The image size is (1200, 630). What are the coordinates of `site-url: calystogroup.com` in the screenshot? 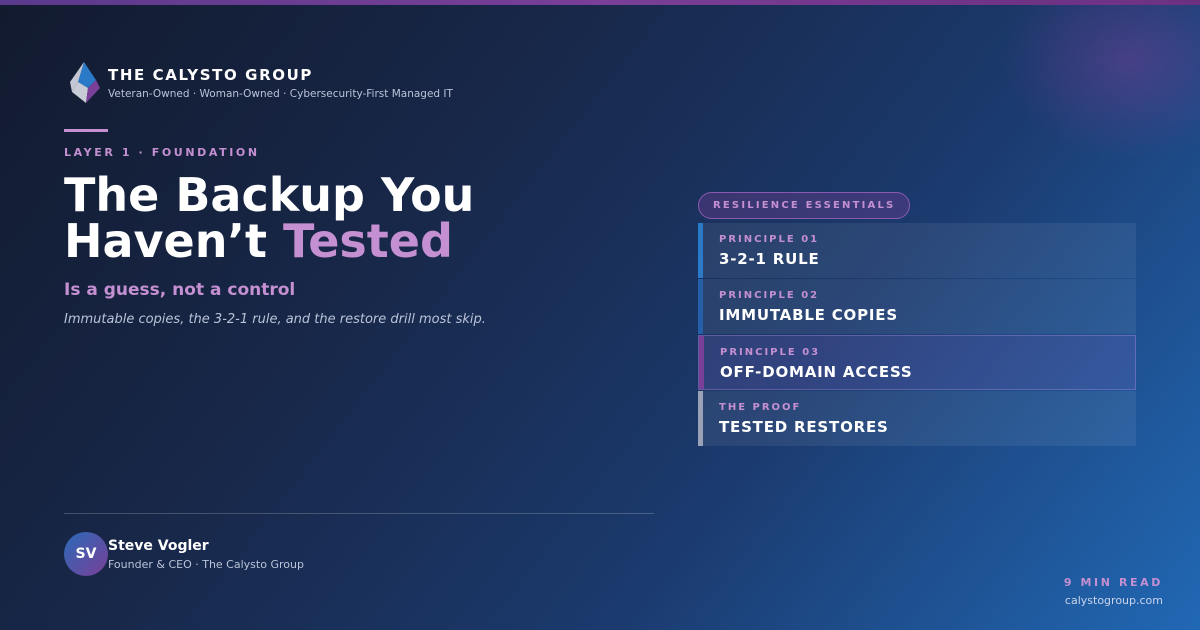 It's located at (1114, 600).